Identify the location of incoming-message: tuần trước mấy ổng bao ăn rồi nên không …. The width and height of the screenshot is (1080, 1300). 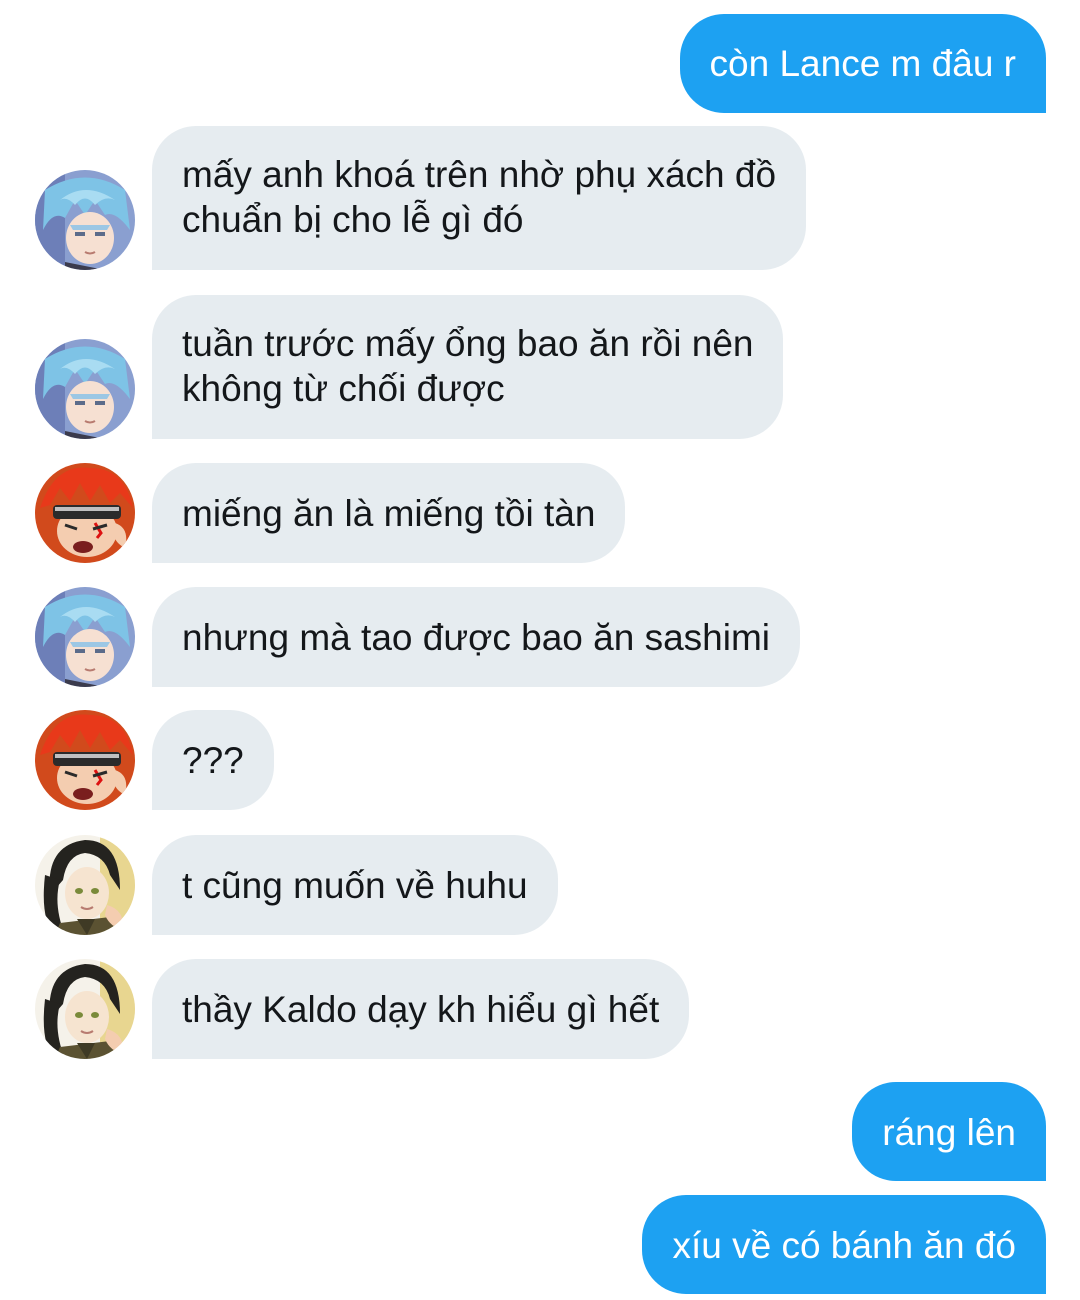
(468, 367).